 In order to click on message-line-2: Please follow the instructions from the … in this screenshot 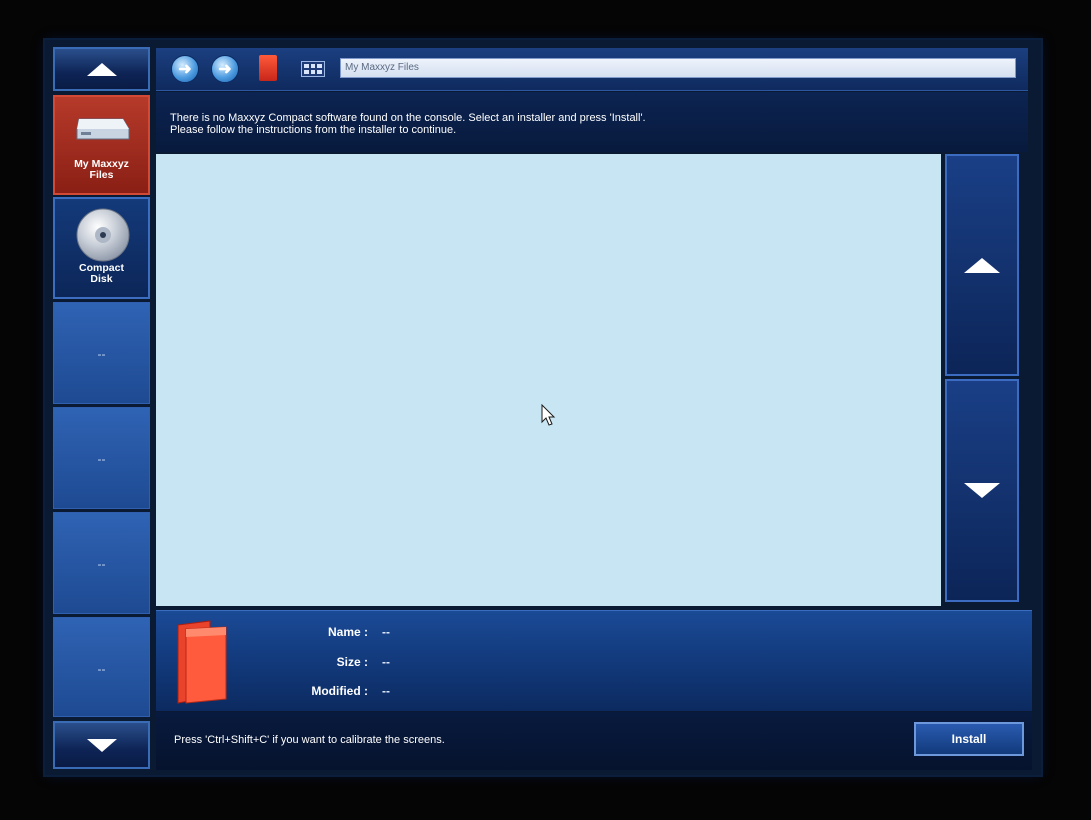, I will do `click(313, 130)`.